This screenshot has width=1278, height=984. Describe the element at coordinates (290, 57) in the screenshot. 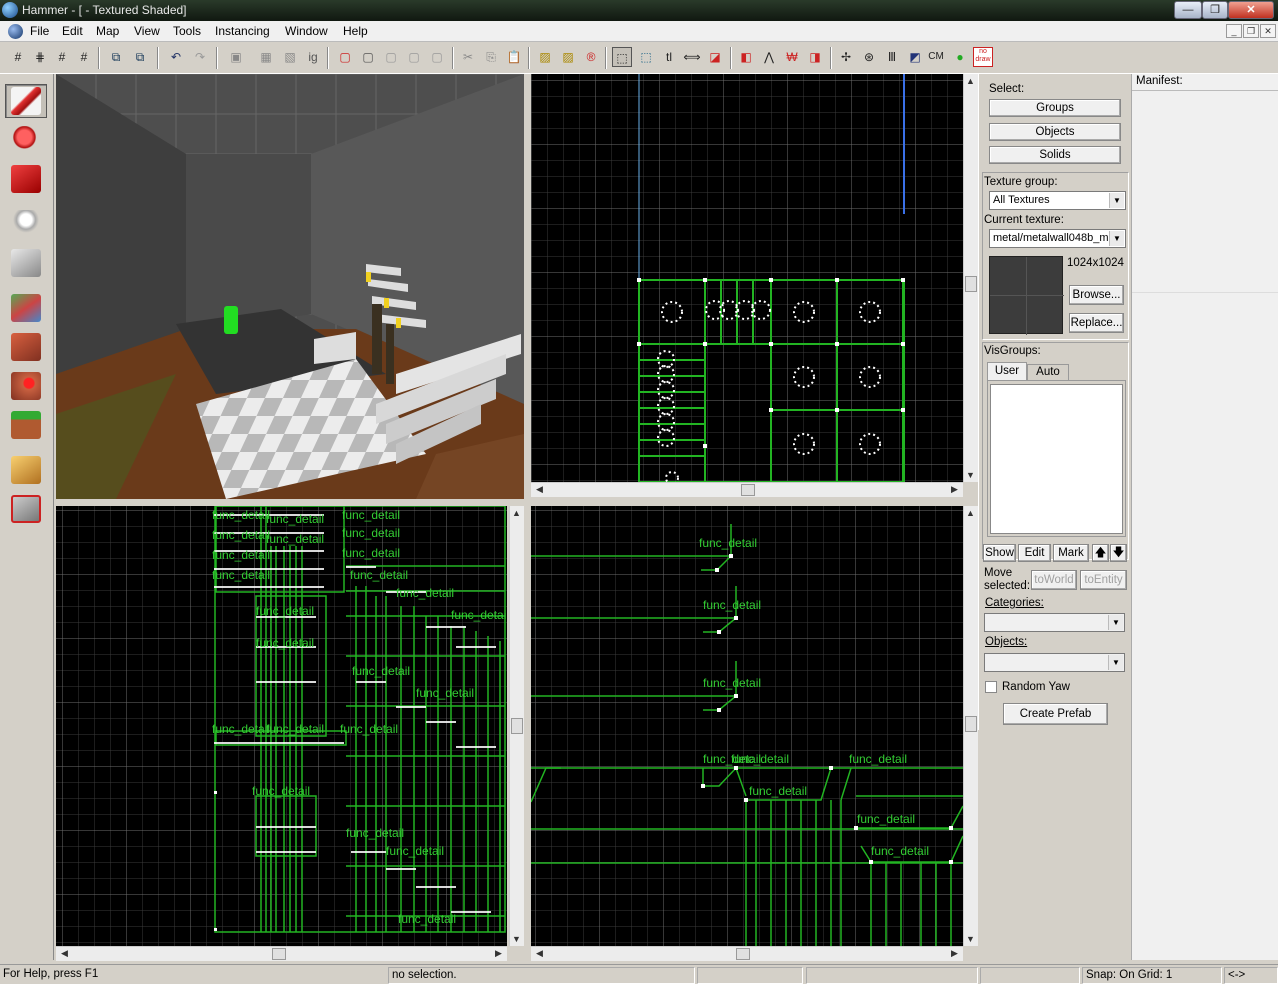

I see `ungroup-icon: ▧` at that location.